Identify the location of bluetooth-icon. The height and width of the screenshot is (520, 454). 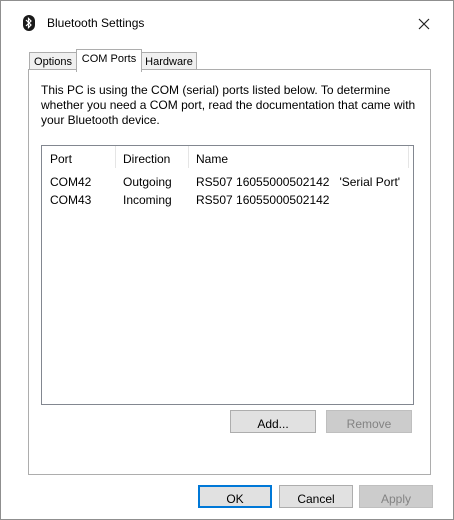
(29, 23).